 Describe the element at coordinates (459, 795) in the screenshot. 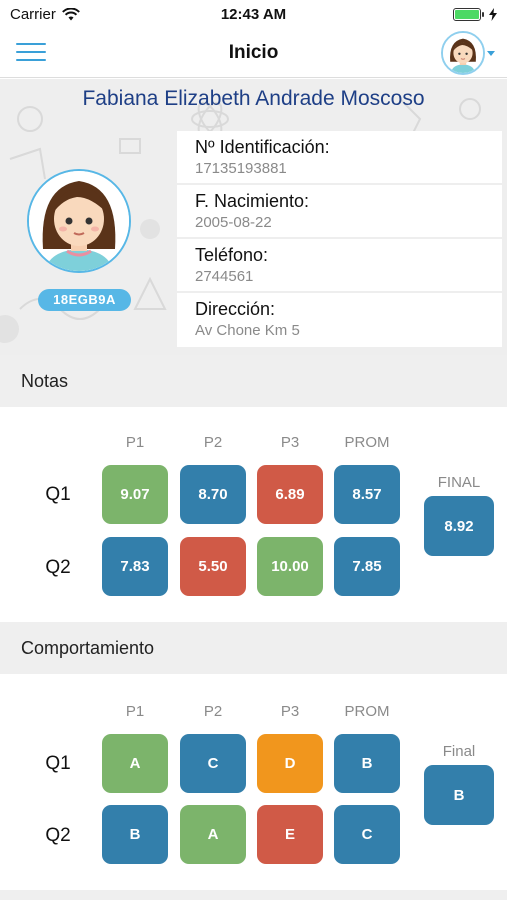

I see `final-behavior-cell: B` at that location.